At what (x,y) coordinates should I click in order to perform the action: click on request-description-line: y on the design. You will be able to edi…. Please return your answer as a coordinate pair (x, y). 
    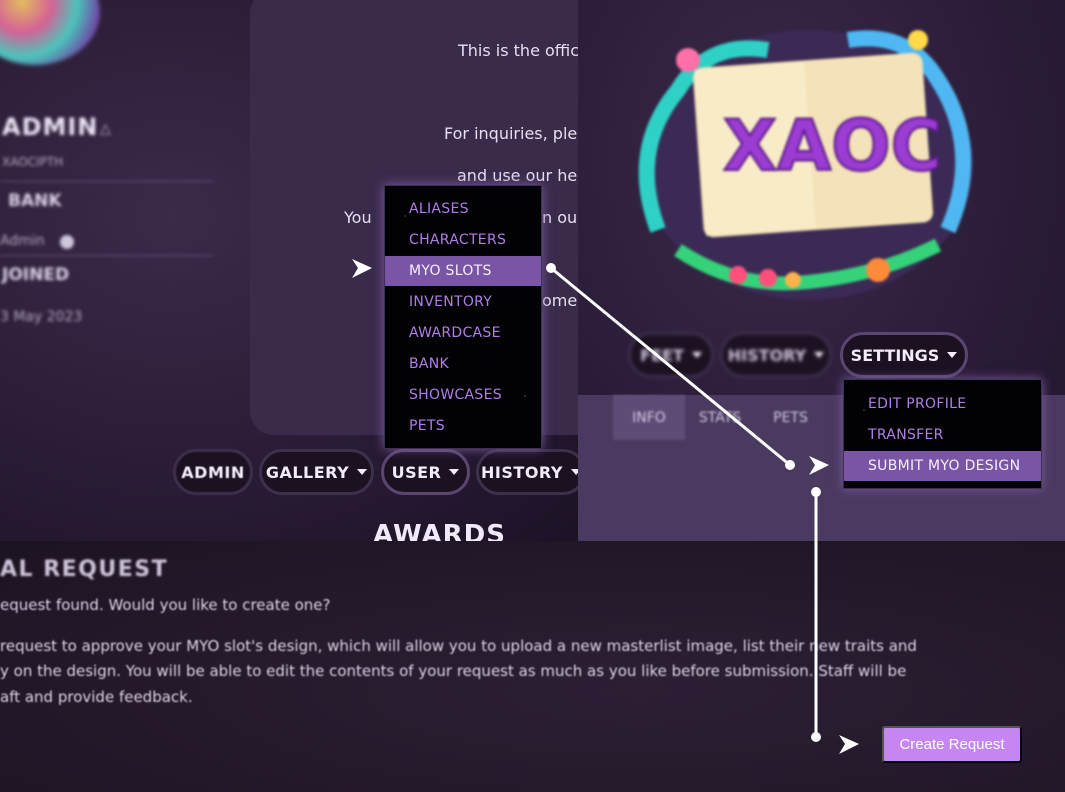
    Looking at the image, I should click on (453, 671).